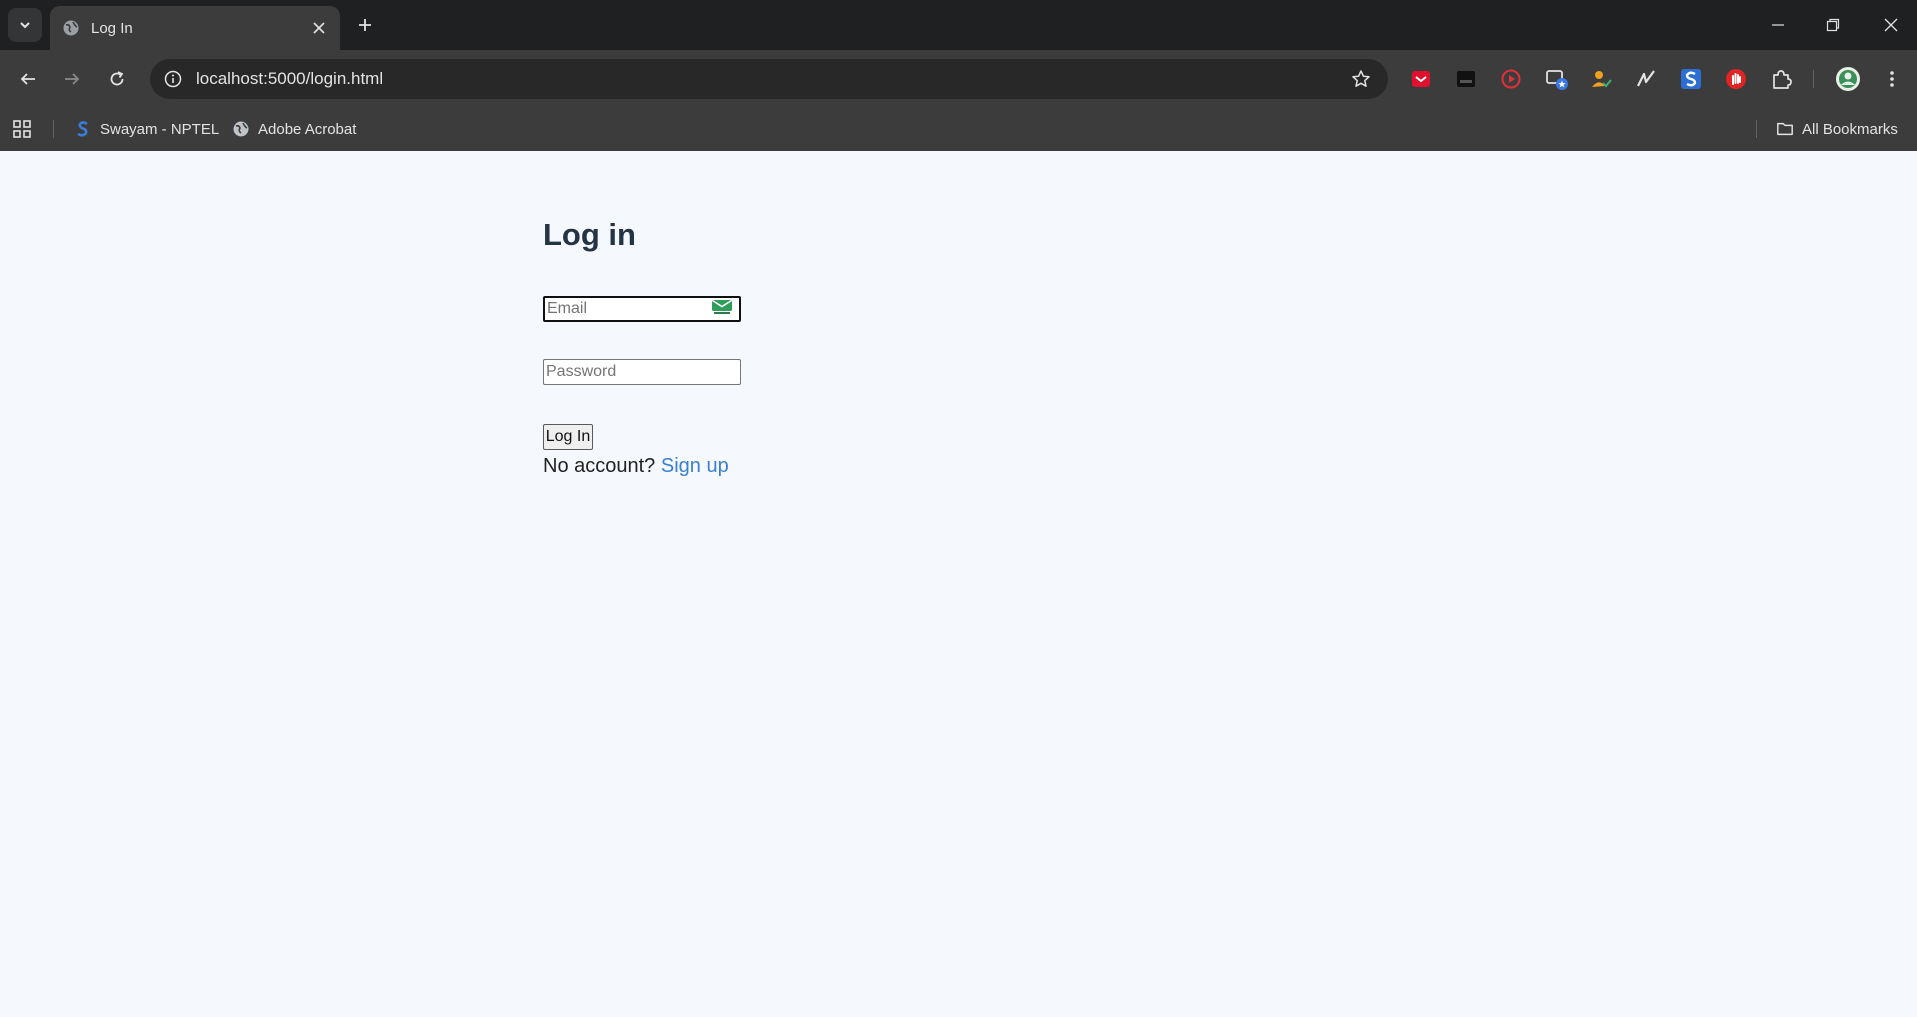 The width and height of the screenshot is (1917, 1017). What do you see at coordinates (1466, 79) in the screenshot?
I see `dark-ext-icon` at bounding box center [1466, 79].